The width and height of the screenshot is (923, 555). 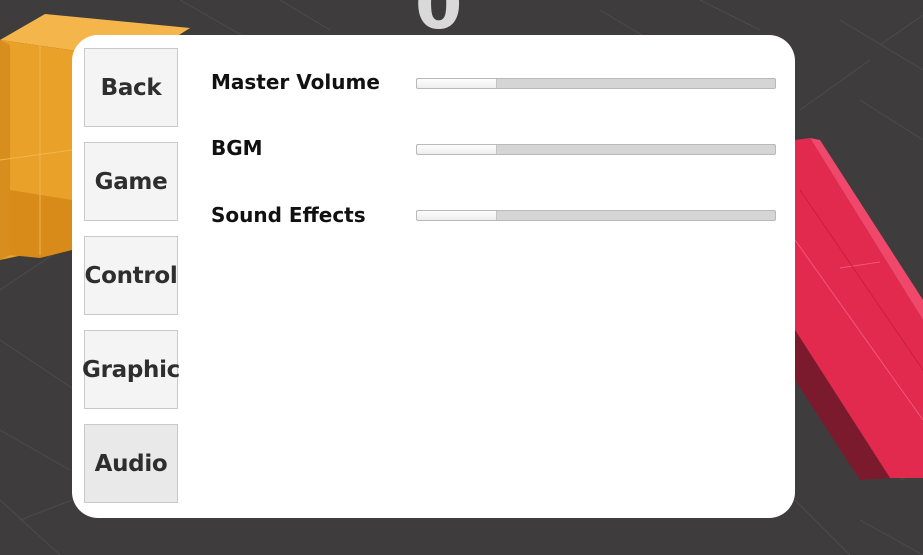 What do you see at coordinates (457, 83) in the screenshot?
I see `master-volume-slider-fill` at bounding box center [457, 83].